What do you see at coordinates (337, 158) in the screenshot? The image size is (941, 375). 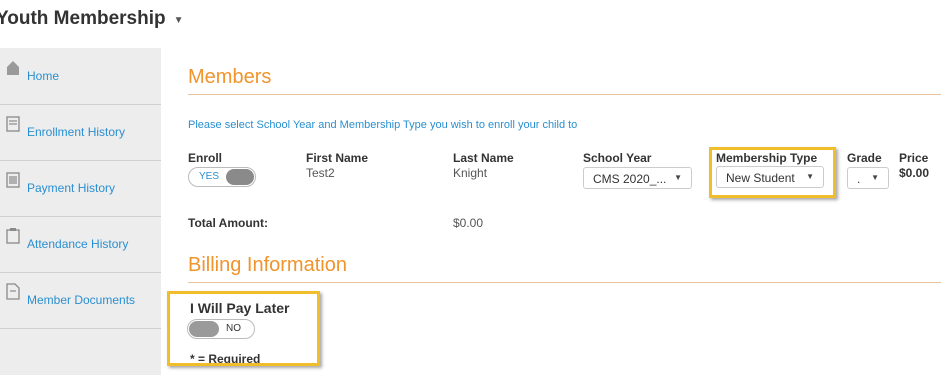 I see `column-header-first-name: First Name` at bounding box center [337, 158].